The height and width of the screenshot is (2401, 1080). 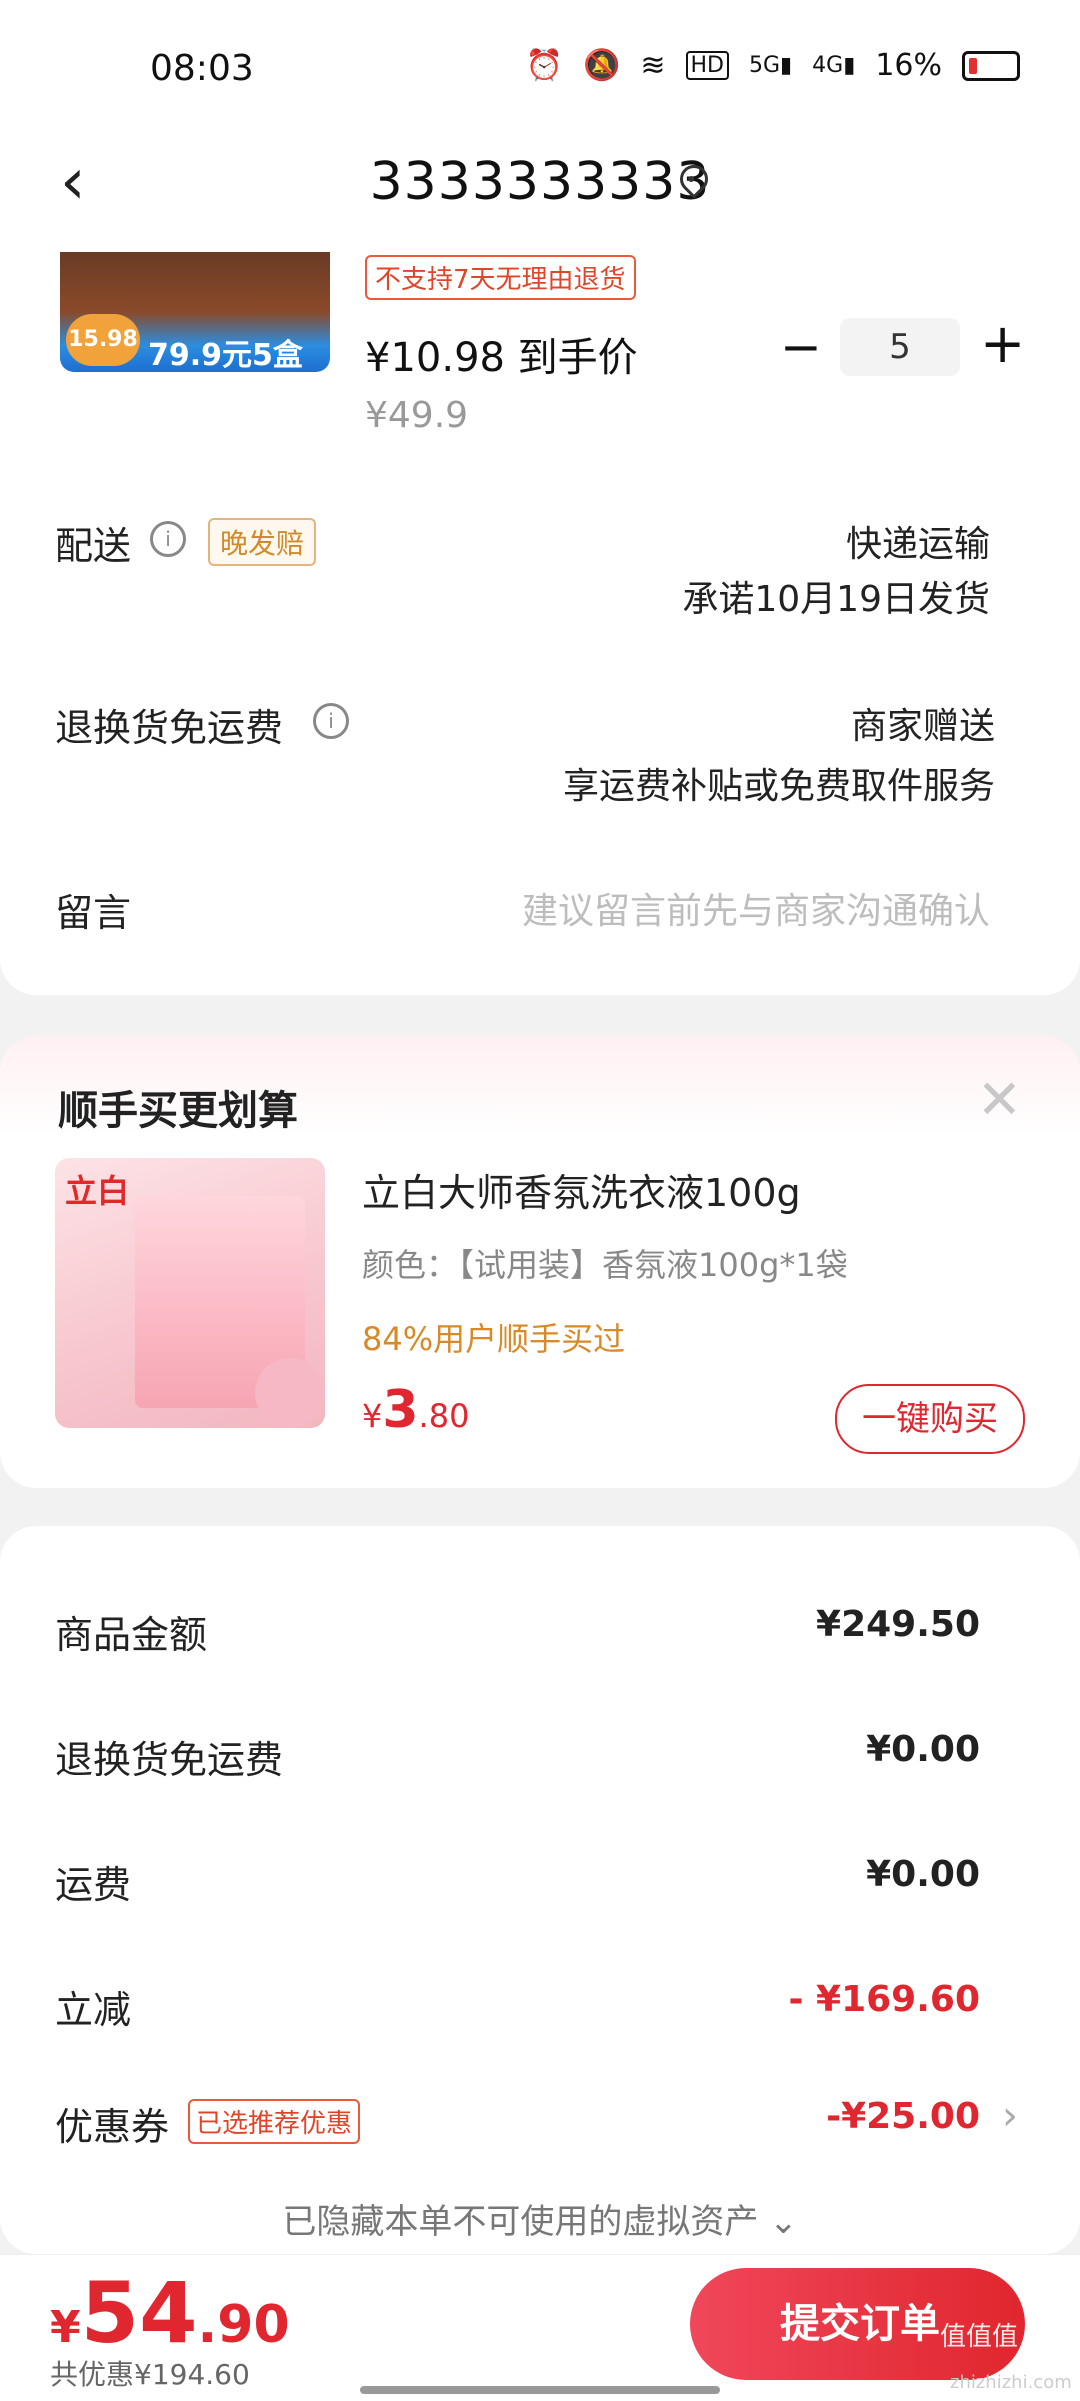 I want to click on upsell-price-dec: .80, so click(x=444, y=1416).